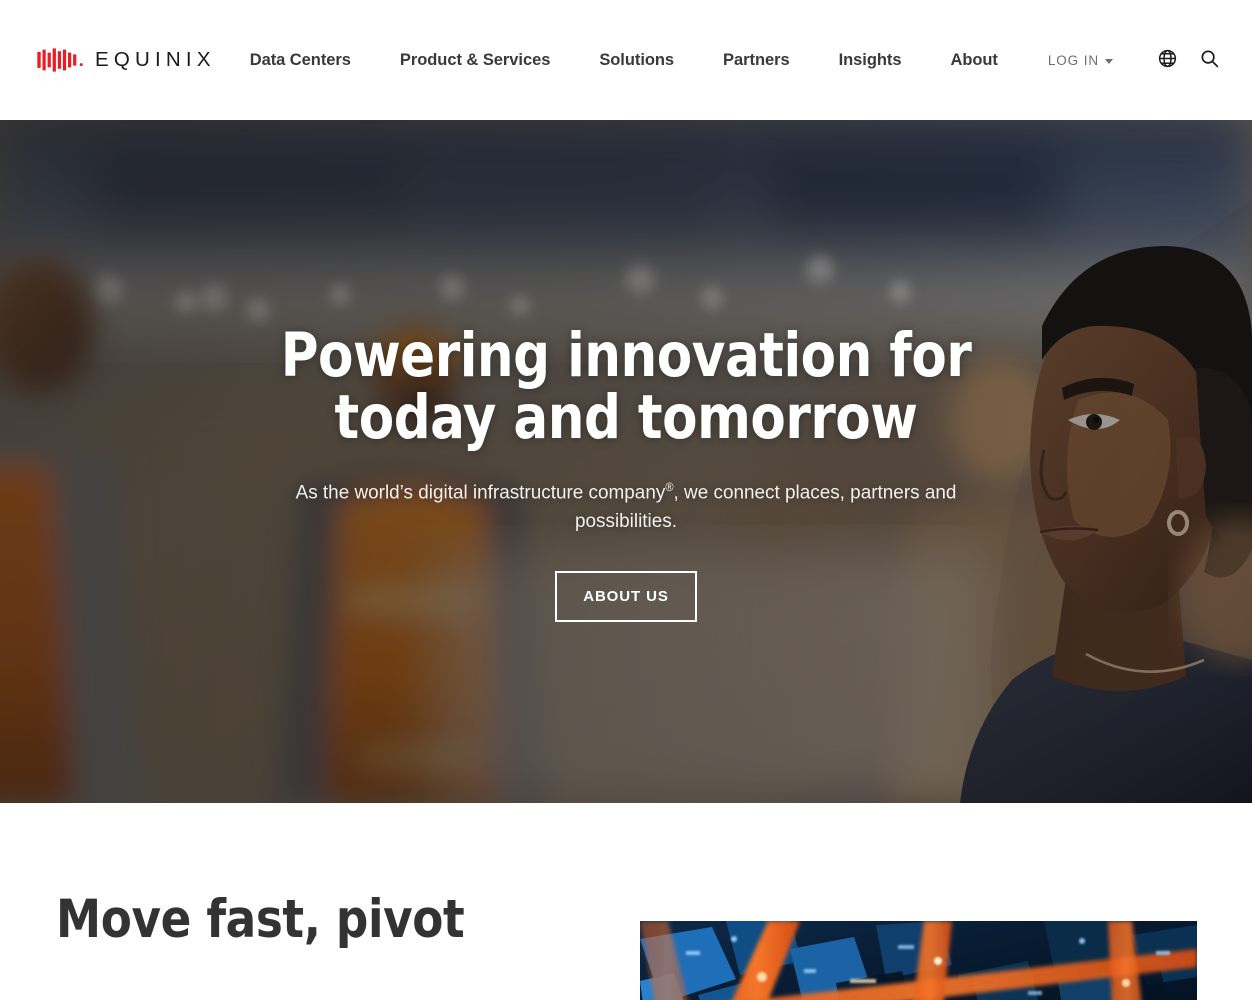 Image resolution: width=1252 pixels, height=1000 pixels. I want to click on nav-item-about: About, so click(973, 60).